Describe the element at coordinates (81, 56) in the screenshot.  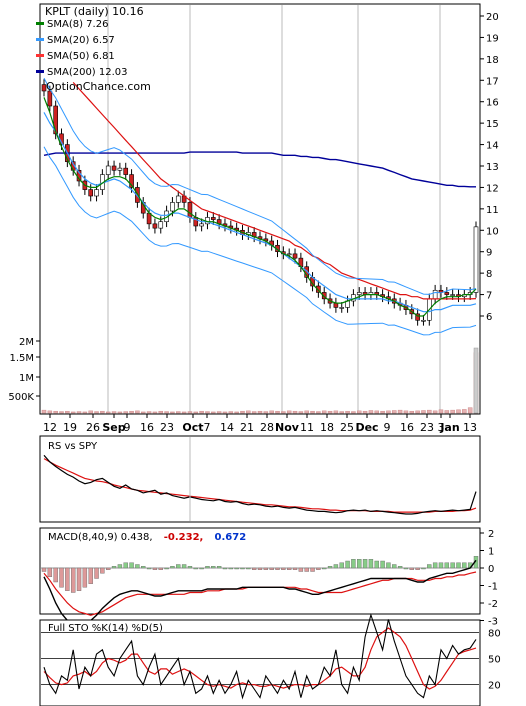
I see `legend-label: SMA(50) 6.81` at that location.